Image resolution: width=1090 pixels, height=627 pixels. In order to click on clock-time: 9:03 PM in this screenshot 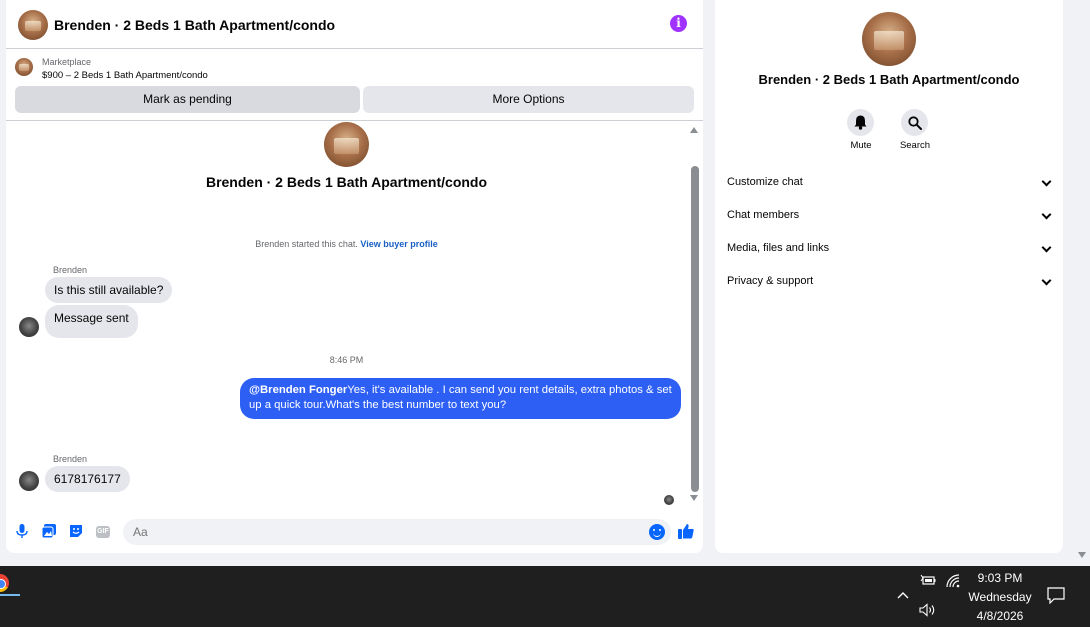, I will do `click(1000, 578)`.